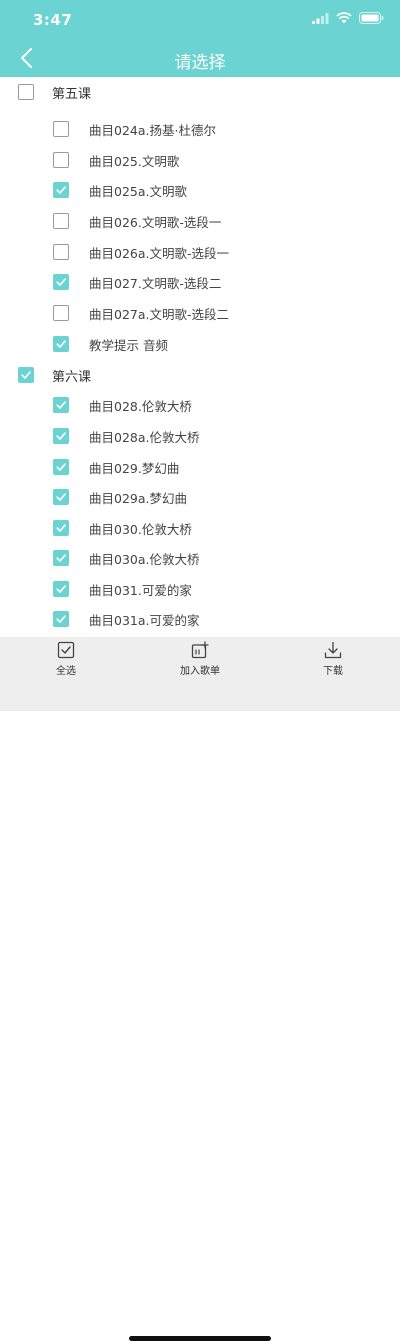 This screenshot has width=400, height=1341. I want to click on add-to-playlist-button: 加入歌单, so click(200, 661).